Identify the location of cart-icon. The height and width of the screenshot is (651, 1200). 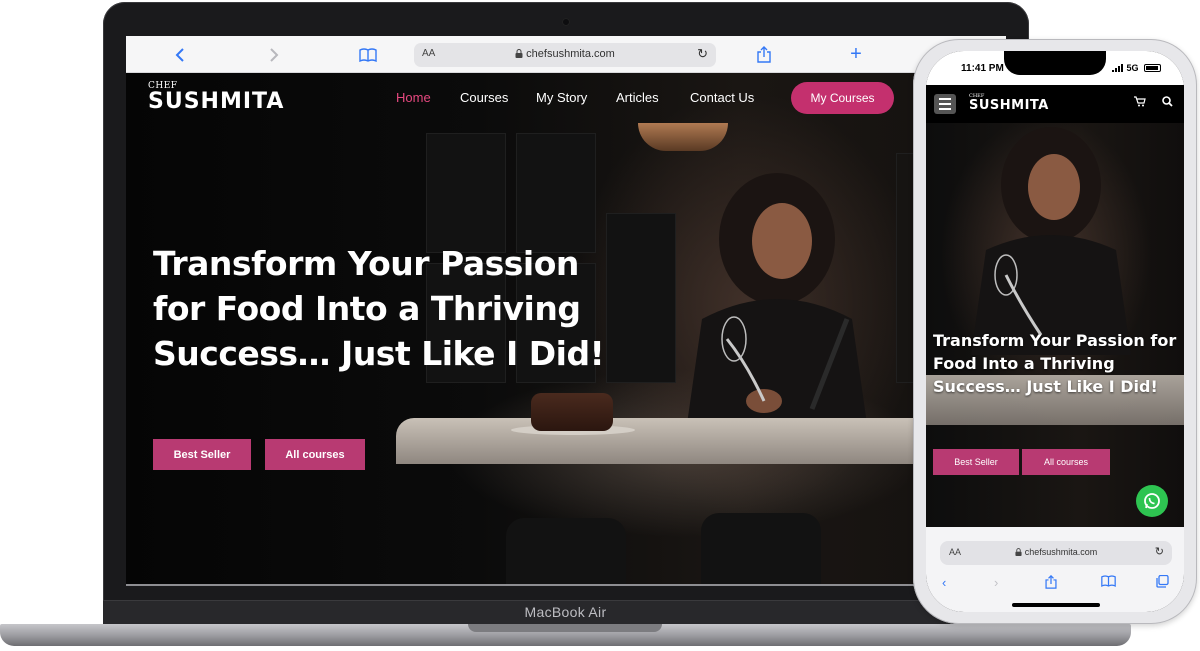
(1140, 103).